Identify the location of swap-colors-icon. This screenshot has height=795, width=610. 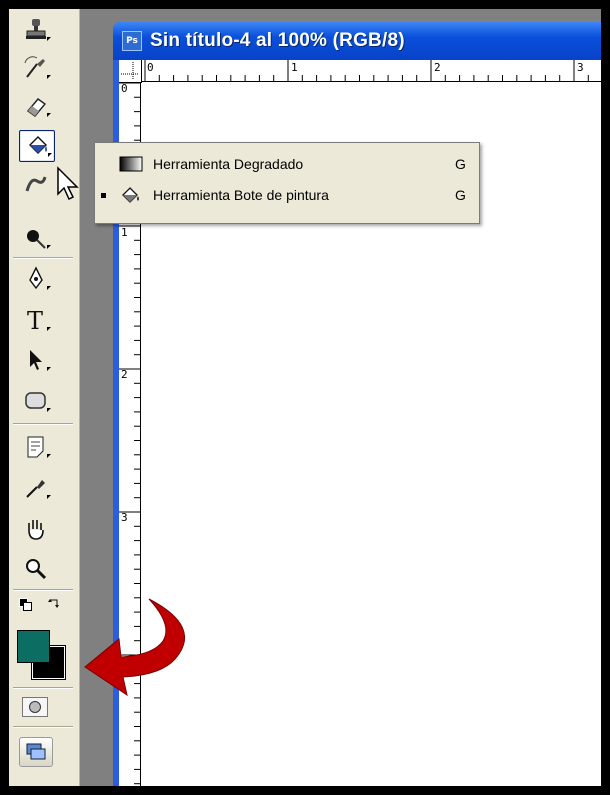
(54, 605).